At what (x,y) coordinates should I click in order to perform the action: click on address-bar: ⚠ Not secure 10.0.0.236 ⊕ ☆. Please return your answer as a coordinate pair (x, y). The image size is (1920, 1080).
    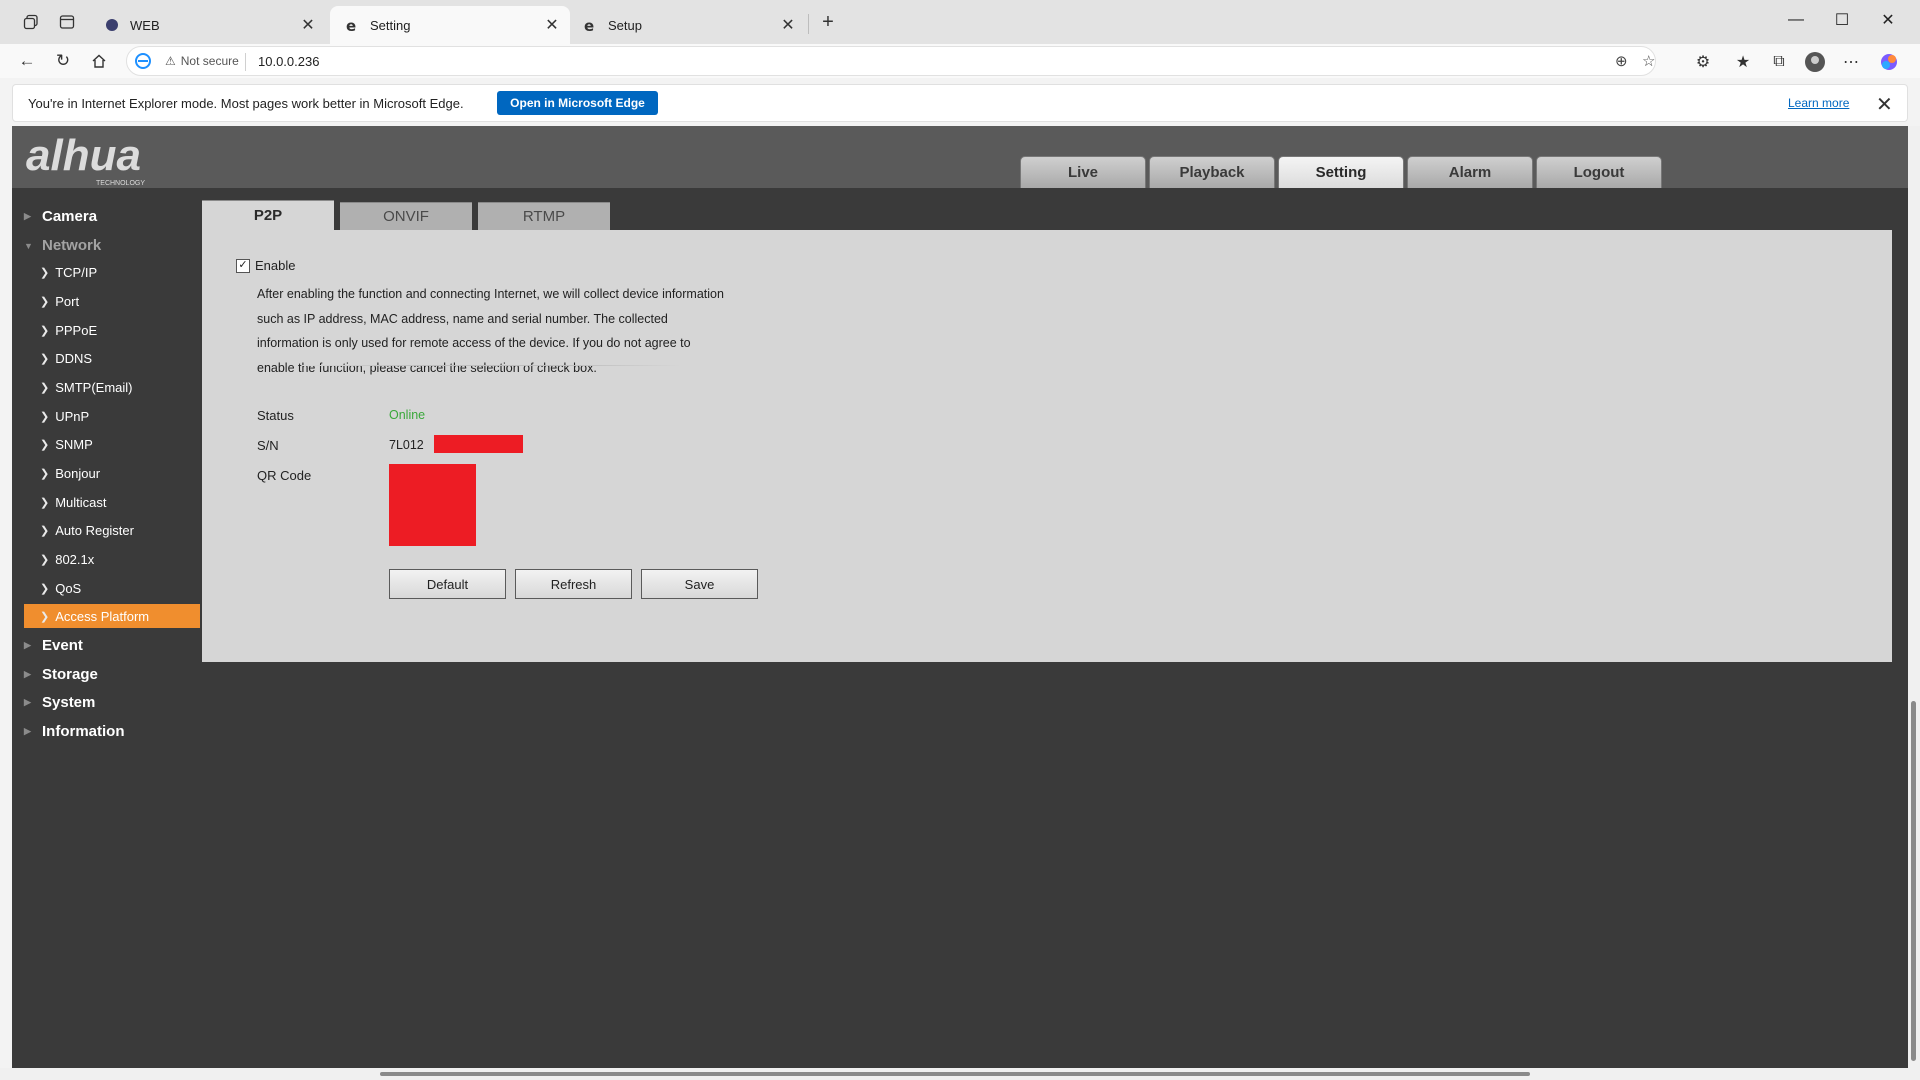
    Looking at the image, I should click on (891, 61).